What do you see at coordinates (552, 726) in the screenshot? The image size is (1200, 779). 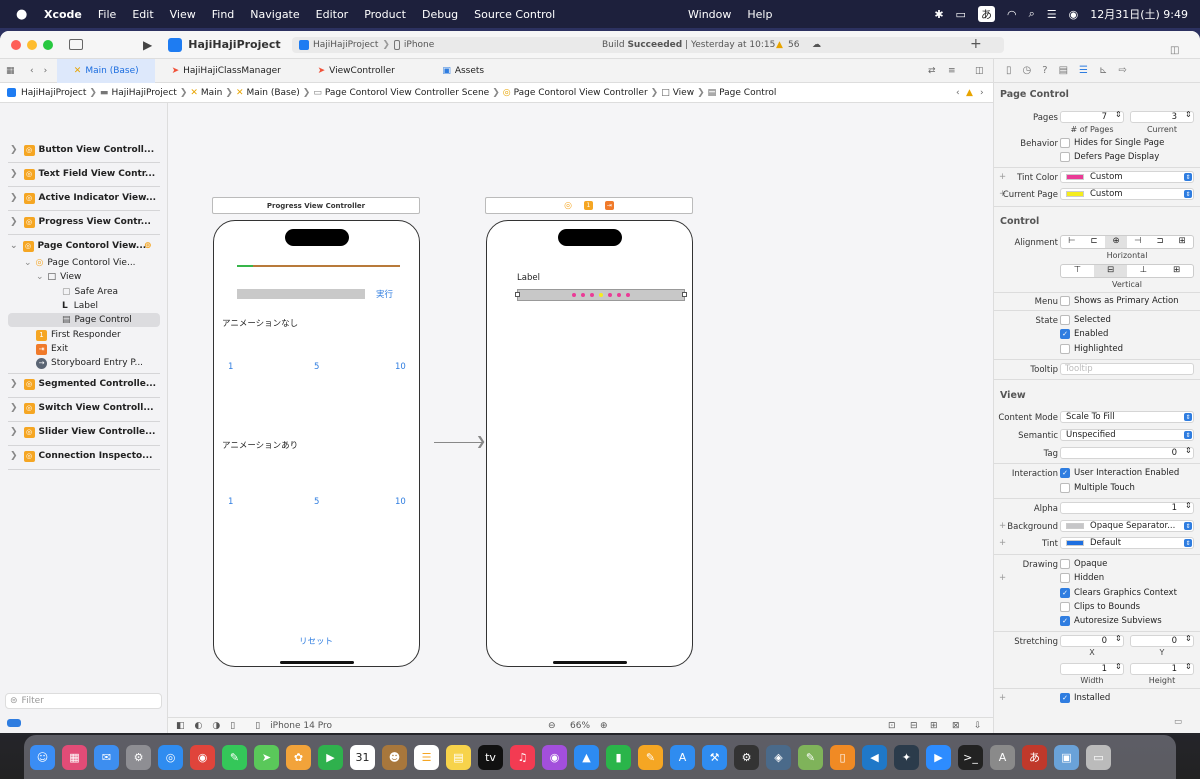 I see `zoom-out-icon: ⊖` at bounding box center [552, 726].